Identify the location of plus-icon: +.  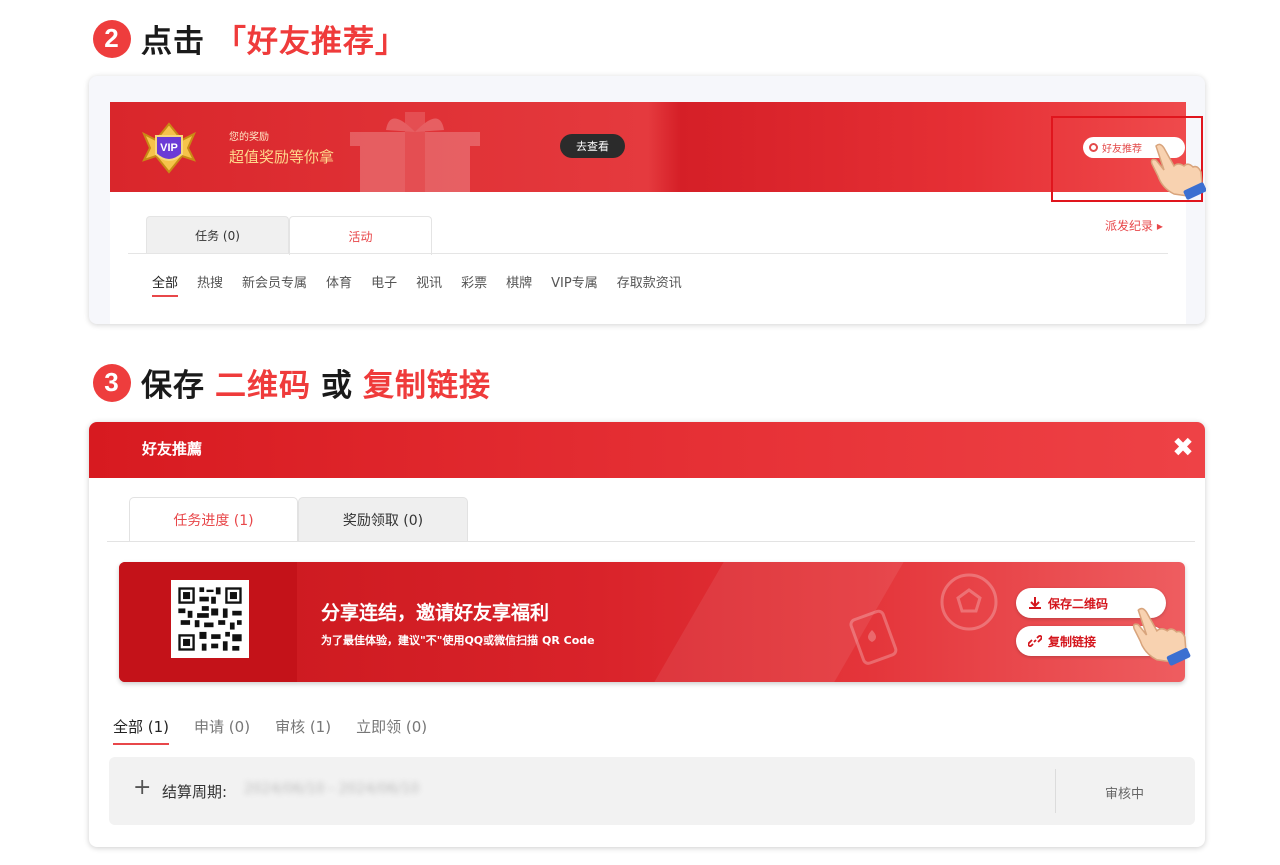
(142, 787).